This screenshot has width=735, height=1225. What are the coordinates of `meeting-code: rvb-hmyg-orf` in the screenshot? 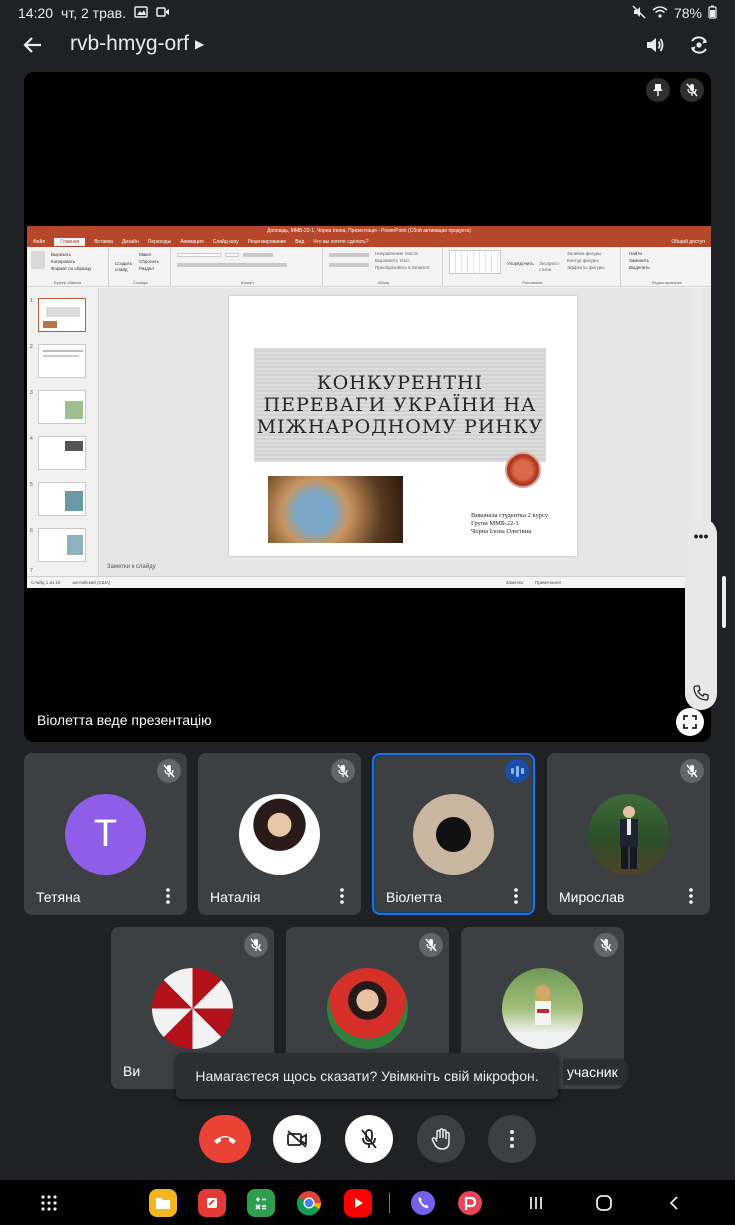 It's located at (130, 43).